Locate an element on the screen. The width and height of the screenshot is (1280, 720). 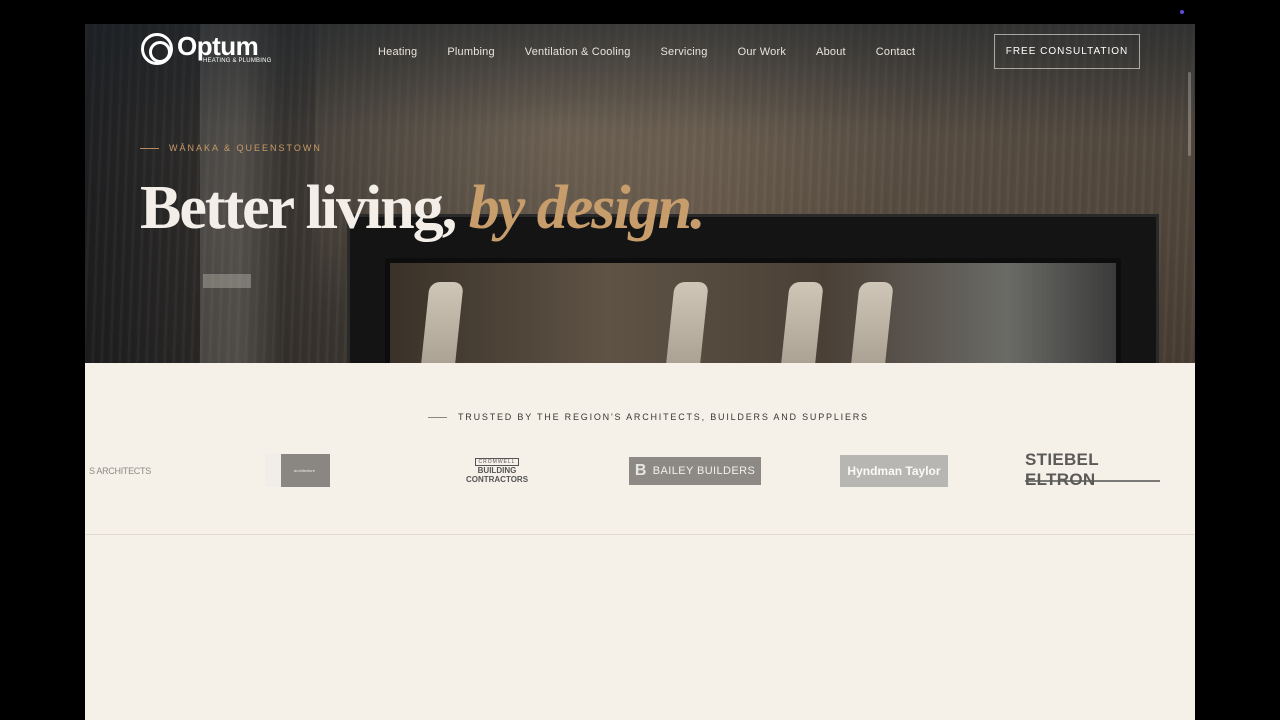
hero-eyebrow: WĀNAKA & QUEENSTOWN is located at coordinates (231, 148).